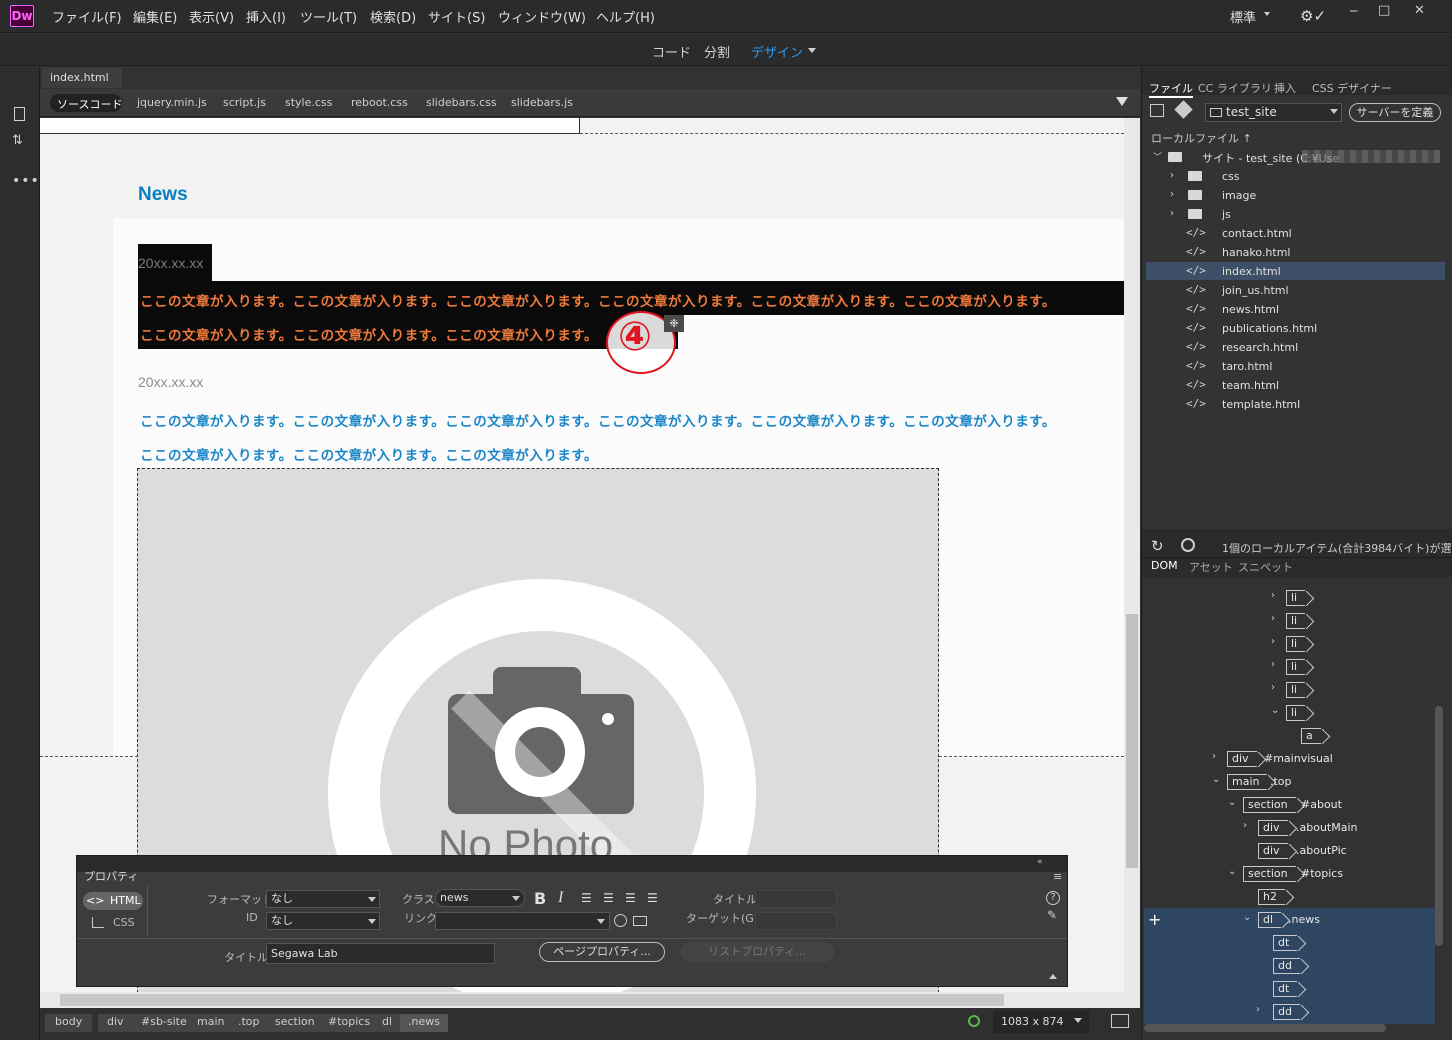  What do you see at coordinates (379, 102) in the screenshot?
I see `related-reboot: reboot.css` at bounding box center [379, 102].